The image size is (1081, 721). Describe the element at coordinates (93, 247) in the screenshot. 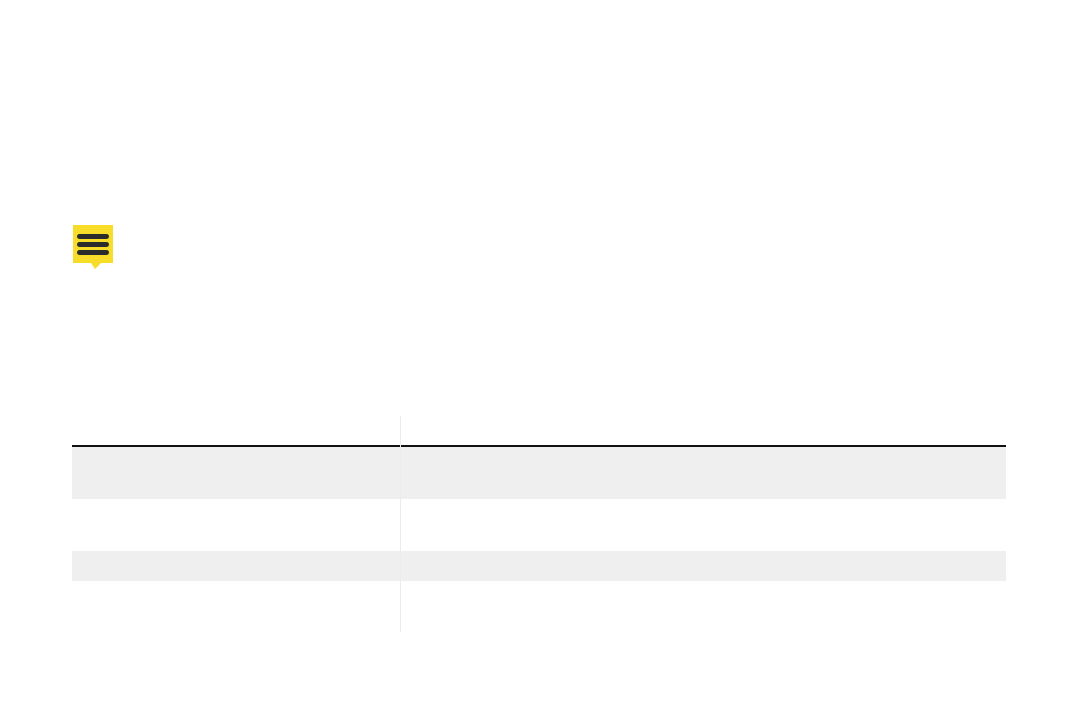

I see `note-icon` at that location.